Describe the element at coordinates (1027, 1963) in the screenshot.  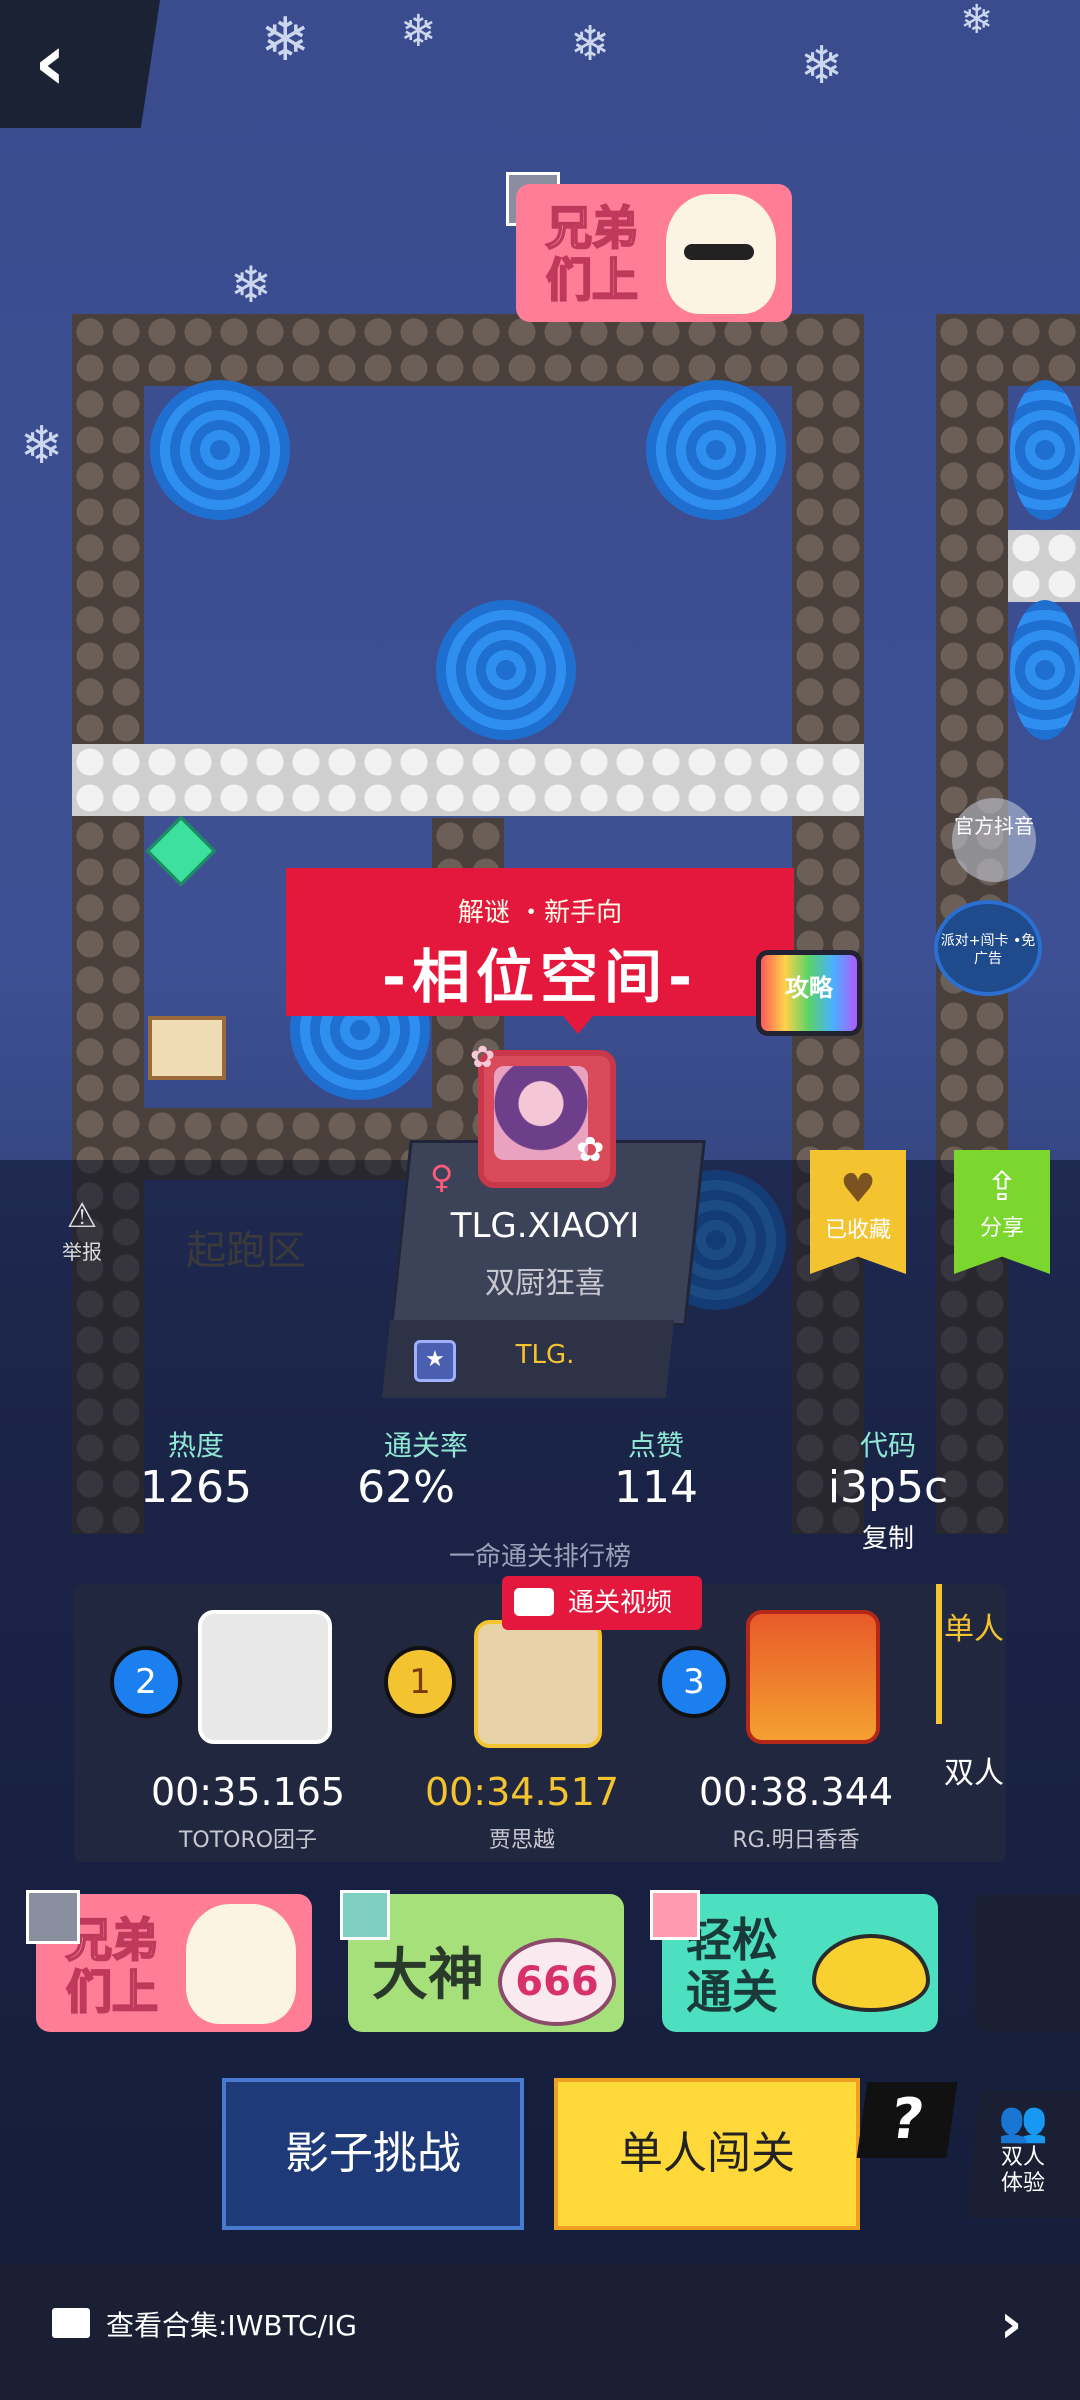
I see `more-stickers-button` at that location.